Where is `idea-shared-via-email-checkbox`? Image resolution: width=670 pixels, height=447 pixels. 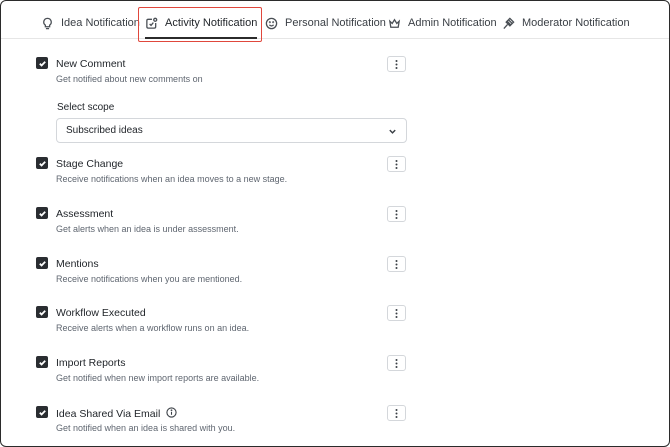 idea-shared-via-email-checkbox is located at coordinates (42, 412).